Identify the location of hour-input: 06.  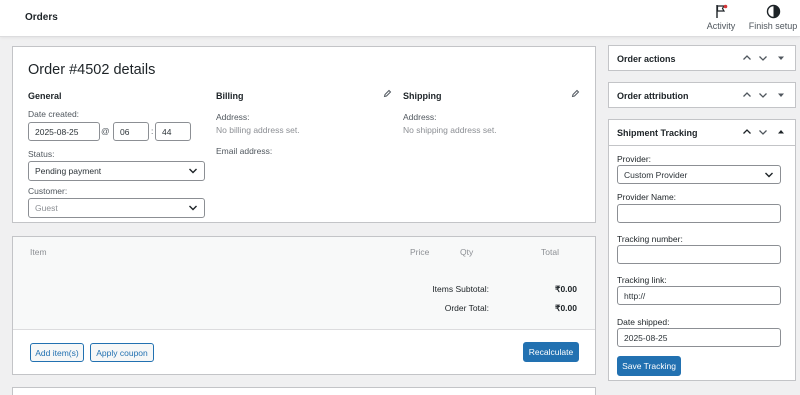
(131, 131).